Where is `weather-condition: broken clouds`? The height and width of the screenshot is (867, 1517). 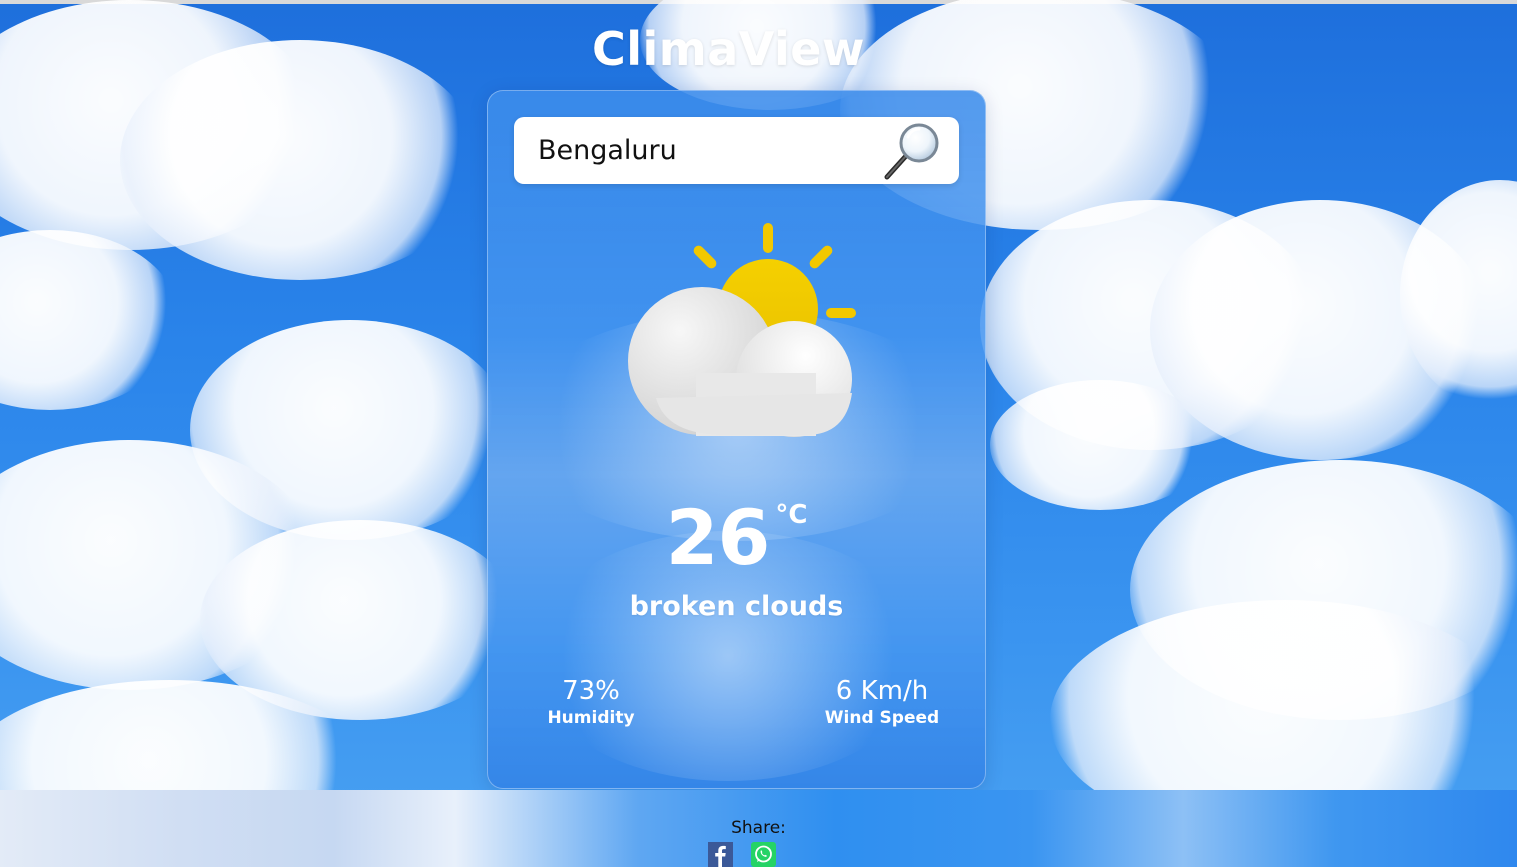 weather-condition: broken clouds is located at coordinates (736, 606).